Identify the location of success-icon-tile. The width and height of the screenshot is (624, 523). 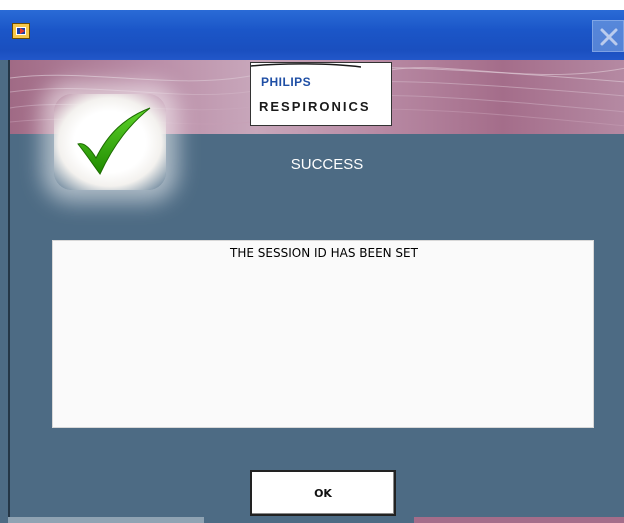
(110, 142).